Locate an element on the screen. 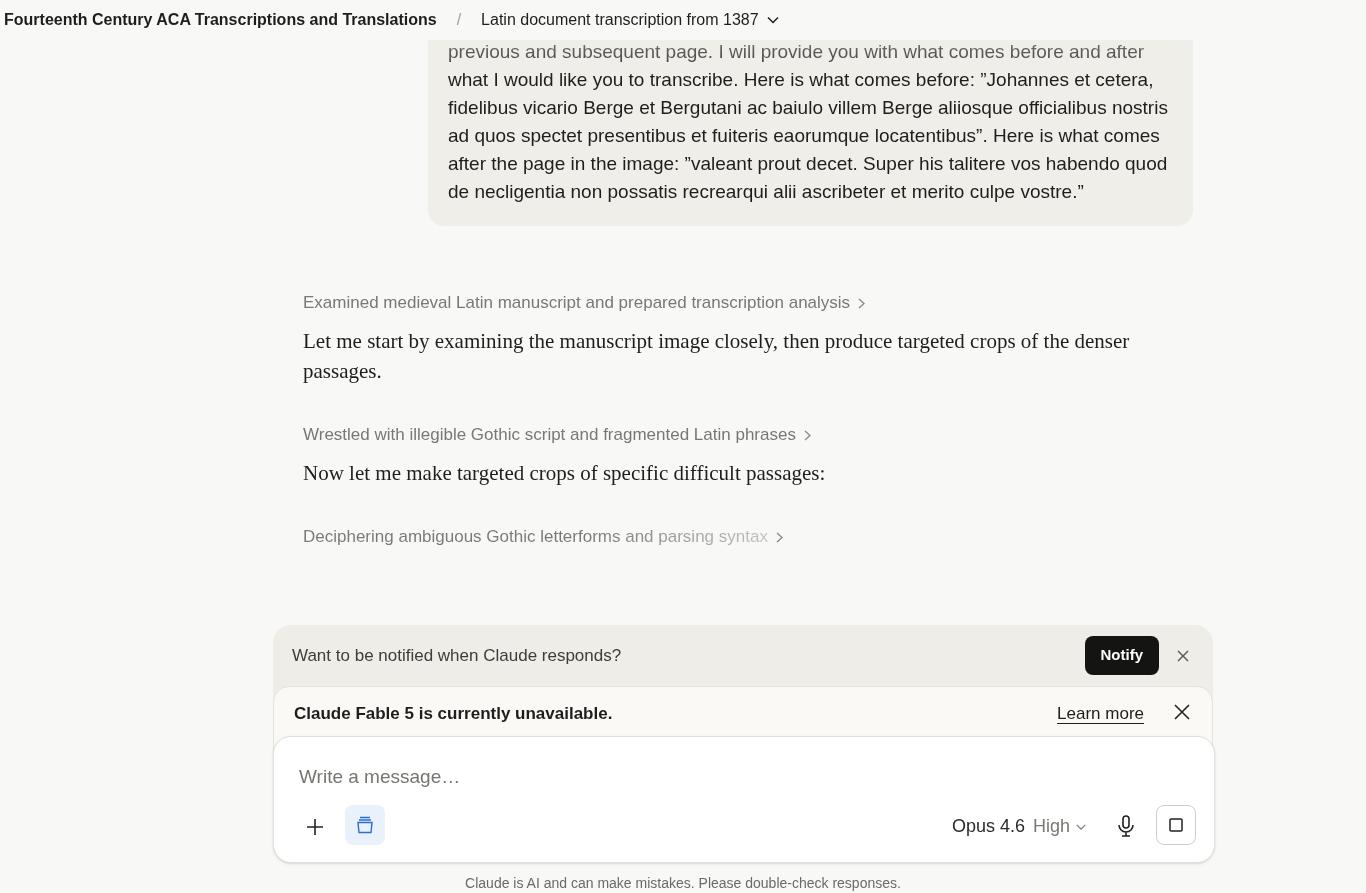 Image resolution: width=1366 pixels, height=893 pixels. project-title: Fourteenth Century ACA Transcriptions and Translations is located at coordinates (220, 20).